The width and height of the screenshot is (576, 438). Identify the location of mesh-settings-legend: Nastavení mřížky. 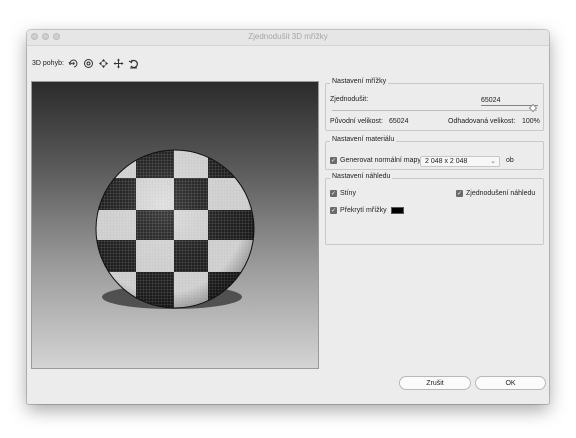
(359, 81).